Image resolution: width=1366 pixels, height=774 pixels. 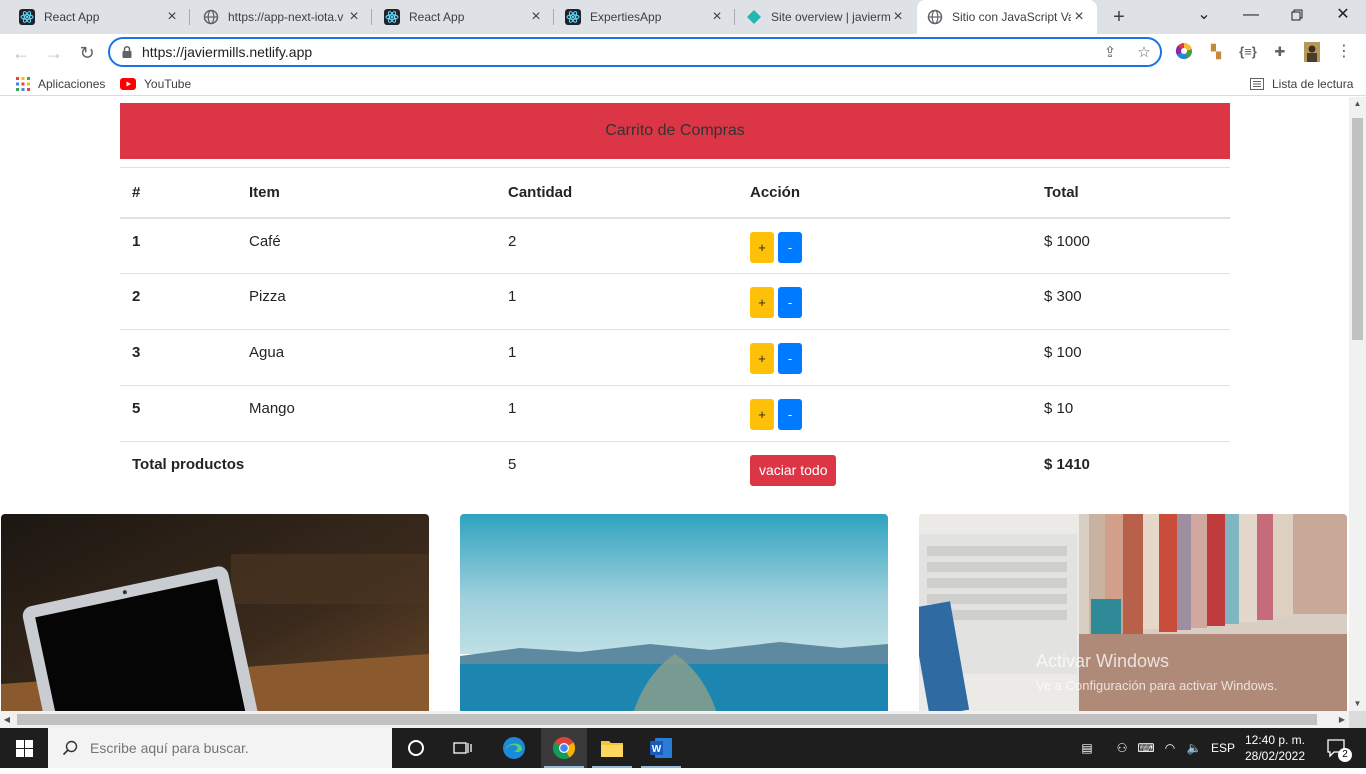 What do you see at coordinates (1251, 15) in the screenshot?
I see `minimize-icon: —` at bounding box center [1251, 15].